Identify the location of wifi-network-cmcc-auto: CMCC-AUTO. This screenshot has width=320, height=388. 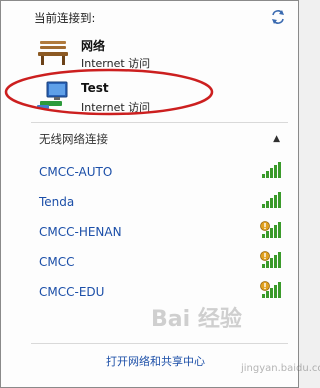
(75, 172).